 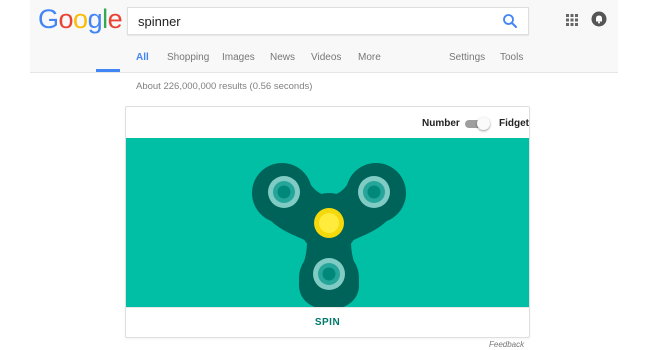 I want to click on tab-settings: Settings, so click(x=467, y=57).